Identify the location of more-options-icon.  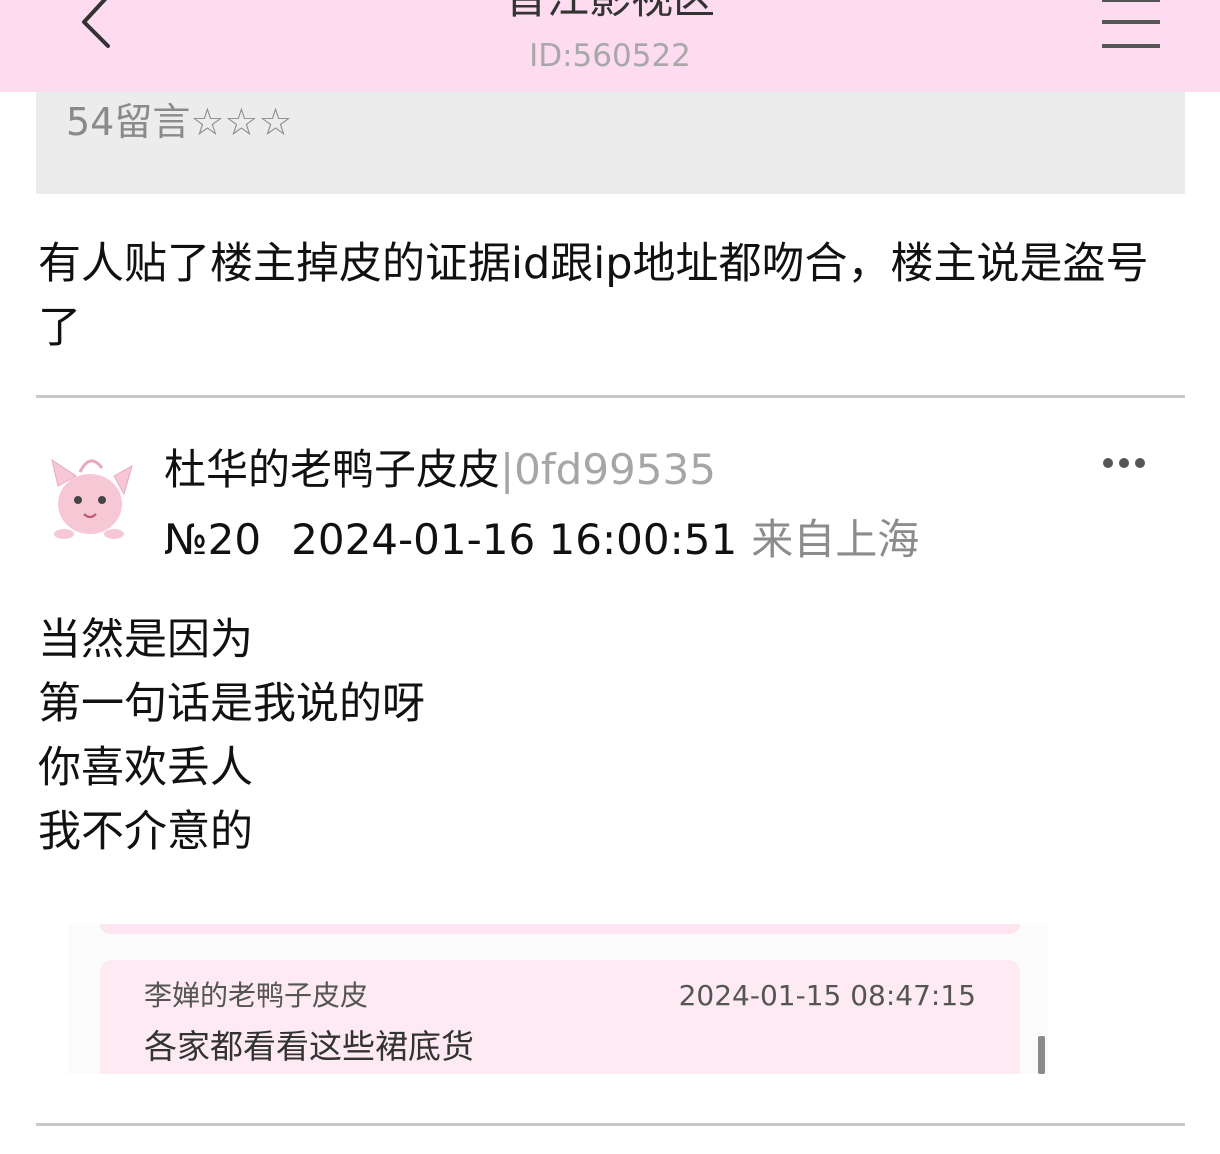
(1124, 463).